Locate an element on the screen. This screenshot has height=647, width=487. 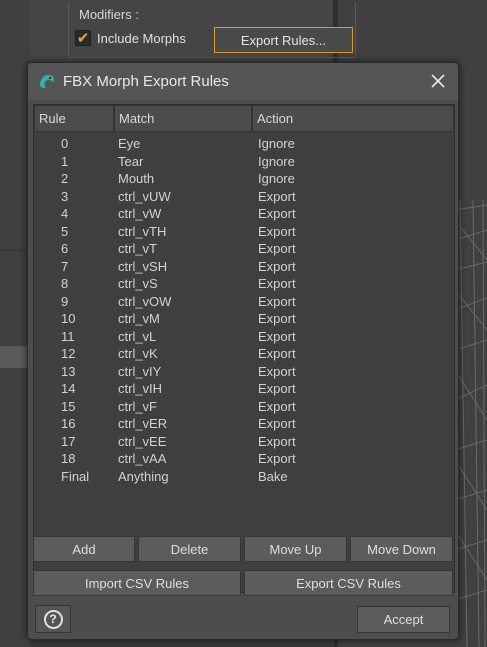
table-row: 4 ctrl_vW Export is located at coordinates (244, 214).